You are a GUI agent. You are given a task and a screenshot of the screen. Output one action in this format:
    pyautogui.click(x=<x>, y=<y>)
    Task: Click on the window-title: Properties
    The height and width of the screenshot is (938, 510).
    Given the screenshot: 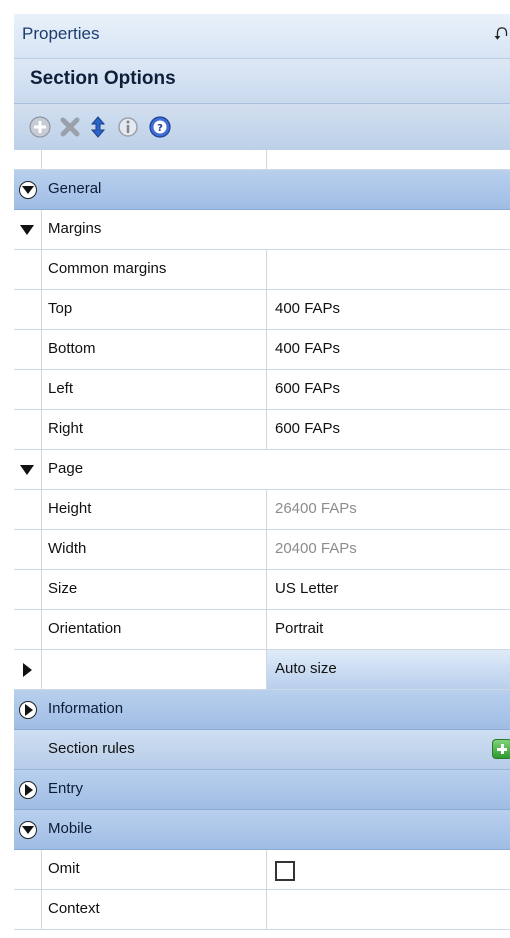 What is the action you would take?
    pyautogui.click(x=61, y=33)
    